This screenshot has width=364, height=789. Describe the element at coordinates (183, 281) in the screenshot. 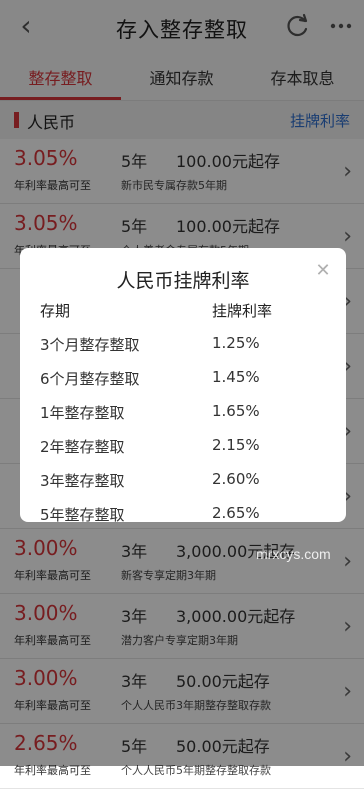

I see `dialog-title: 人民币挂牌利率` at that location.